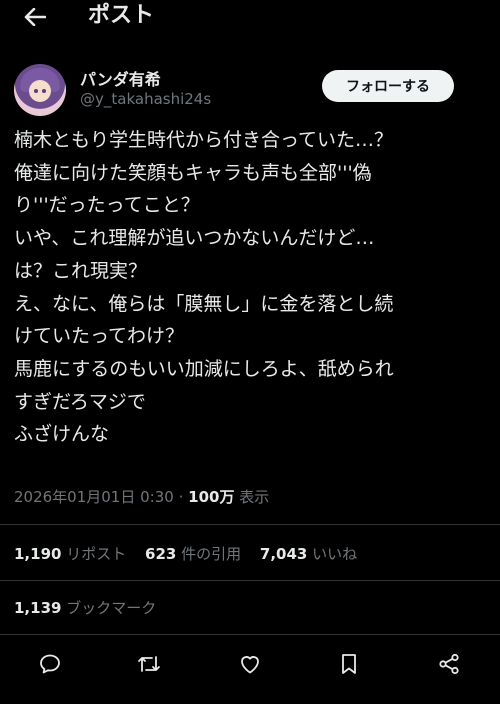 This screenshot has width=500, height=704. Describe the element at coordinates (94, 497) in the screenshot. I see `post-timestamp: 2026年01月01日 0:30` at that location.